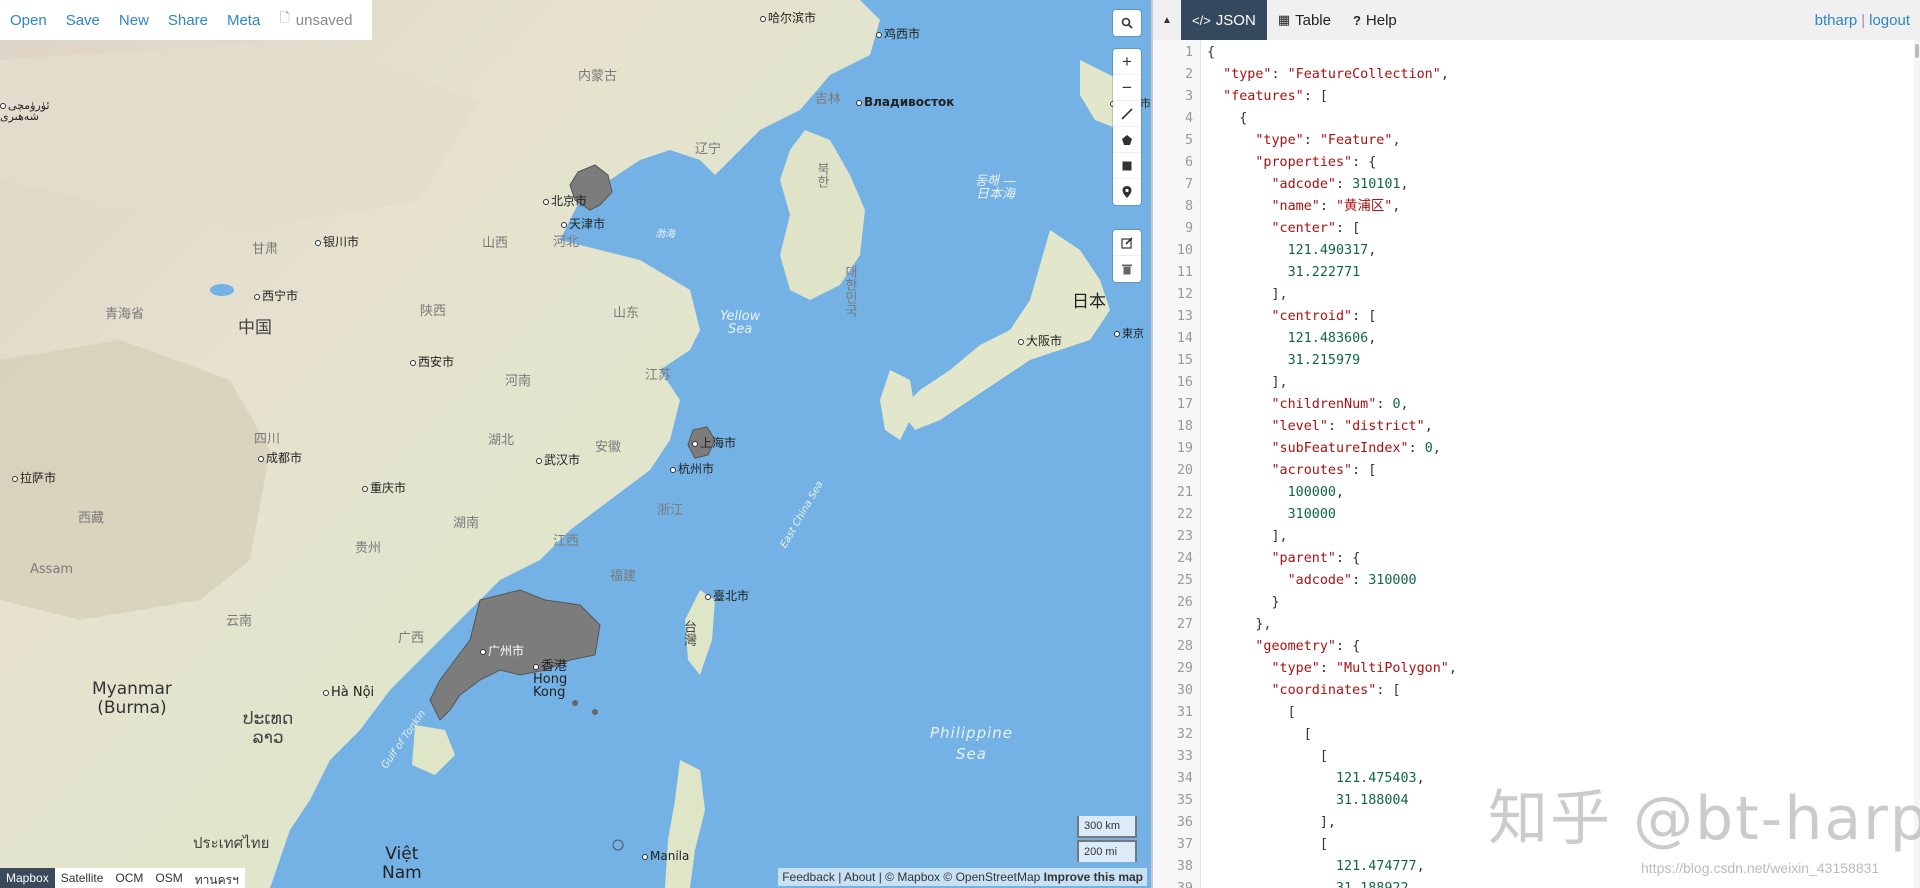 This screenshot has width=1920, height=888. Describe the element at coordinates (1224, 20) in the screenshot. I see `tab-json: </> JSON` at that location.